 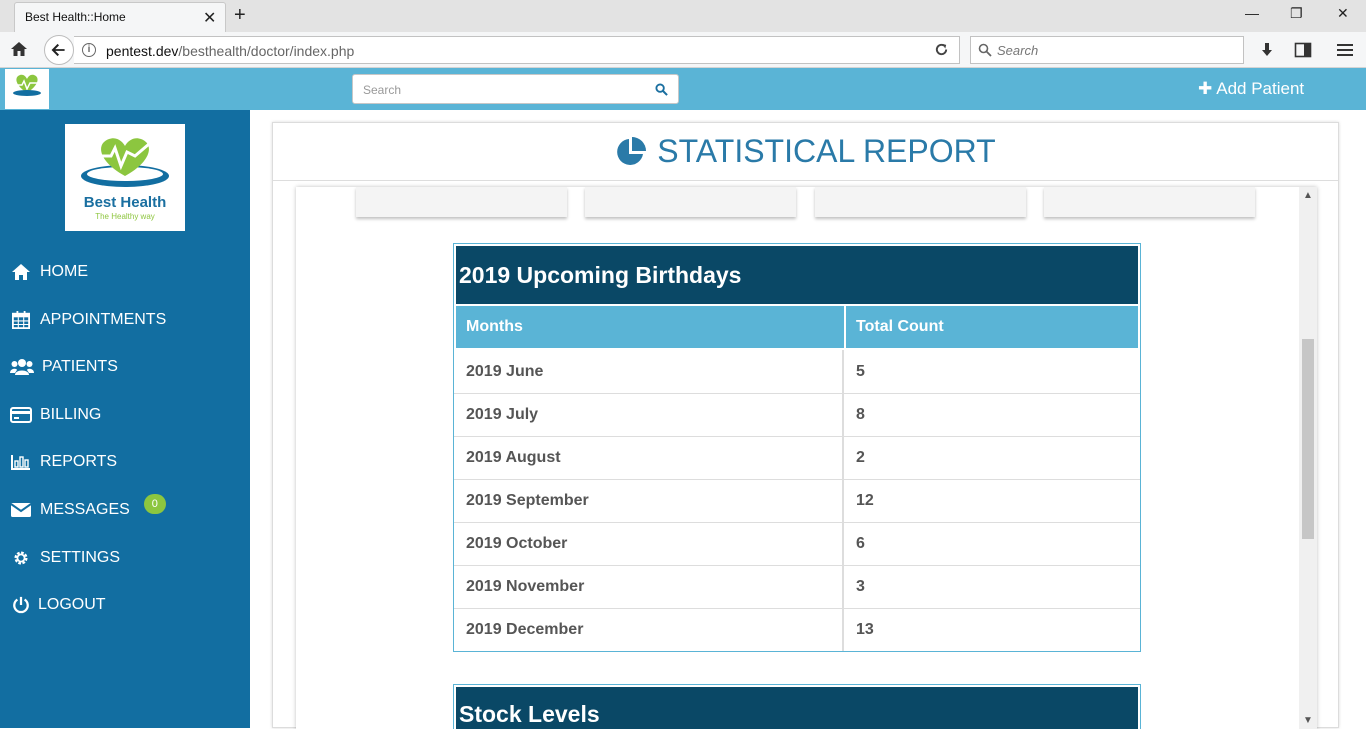 I want to click on browser-tab: Best Health::Home ✕, so click(x=120, y=17).